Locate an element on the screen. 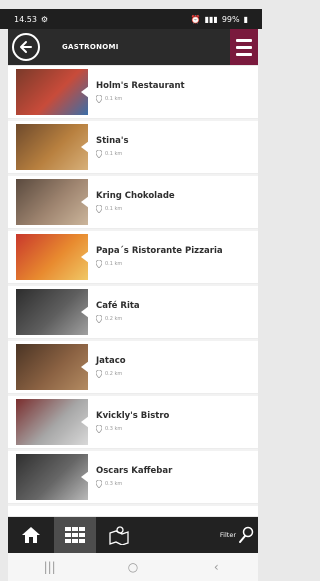 This screenshot has width=320, height=581. filter-label: Filter is located at coordinates (227, 535).